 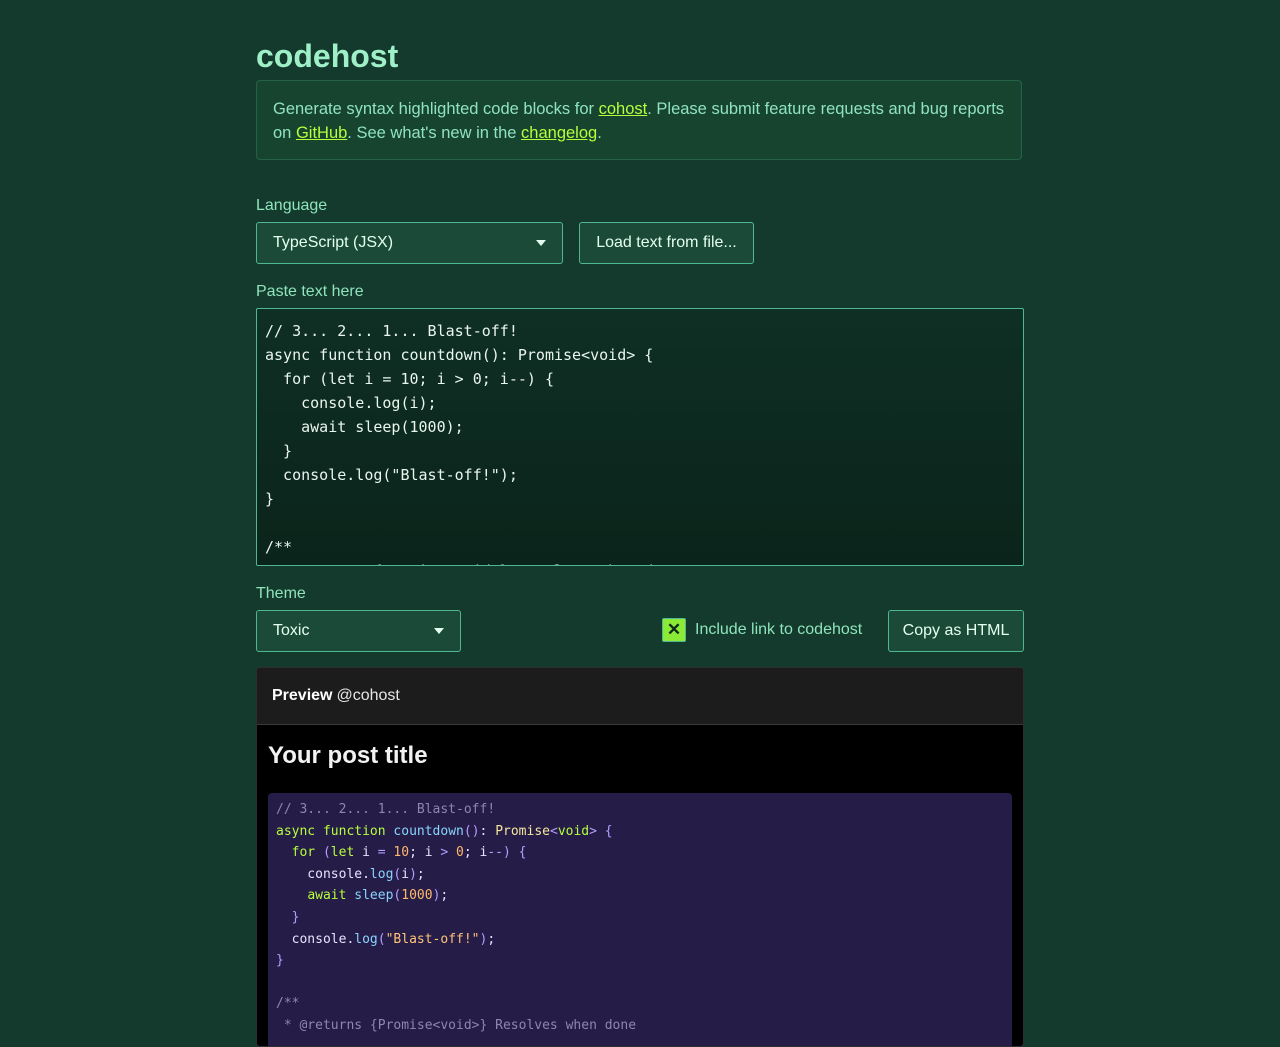 What do you see at coordinates (281, 593) in the screenshot?
I see `theme-label: Theme` at bounding box center [281, 593].